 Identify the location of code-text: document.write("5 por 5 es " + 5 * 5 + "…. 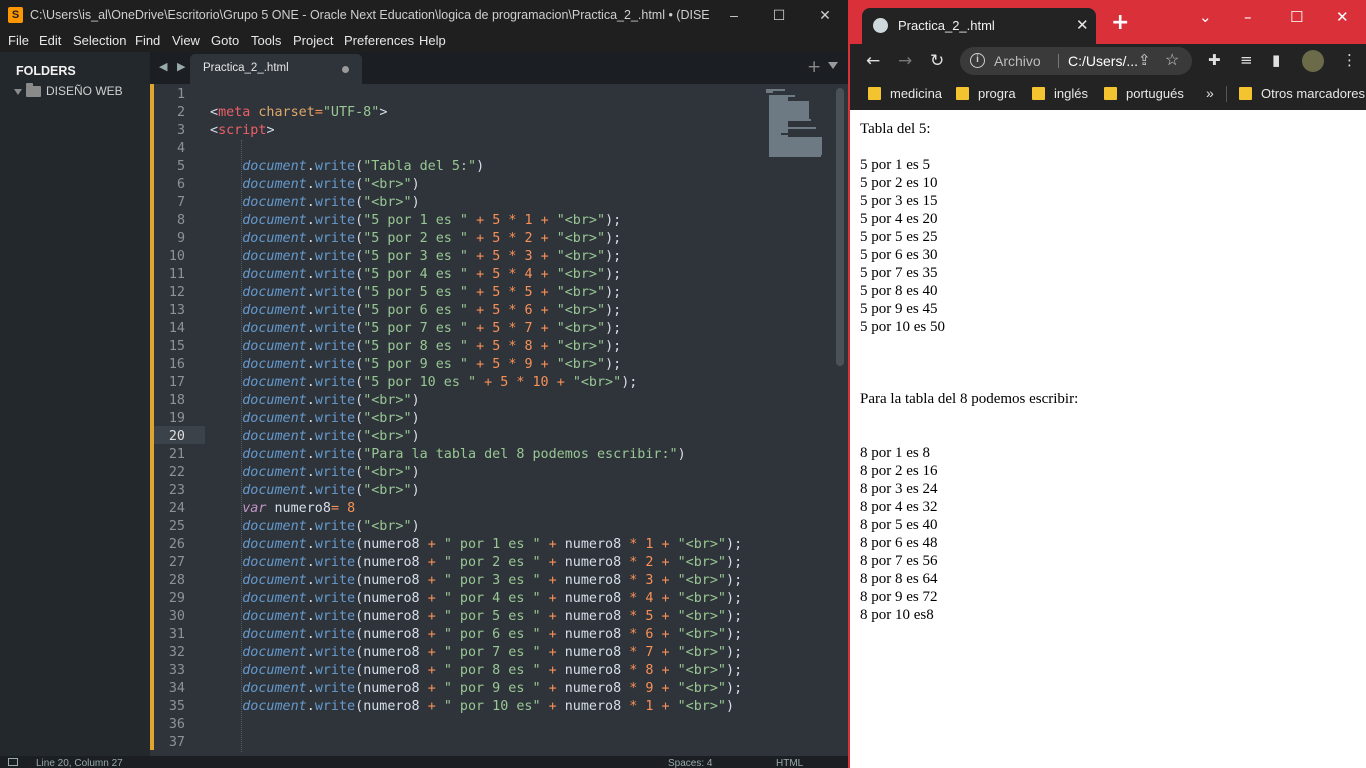
(415, 293).